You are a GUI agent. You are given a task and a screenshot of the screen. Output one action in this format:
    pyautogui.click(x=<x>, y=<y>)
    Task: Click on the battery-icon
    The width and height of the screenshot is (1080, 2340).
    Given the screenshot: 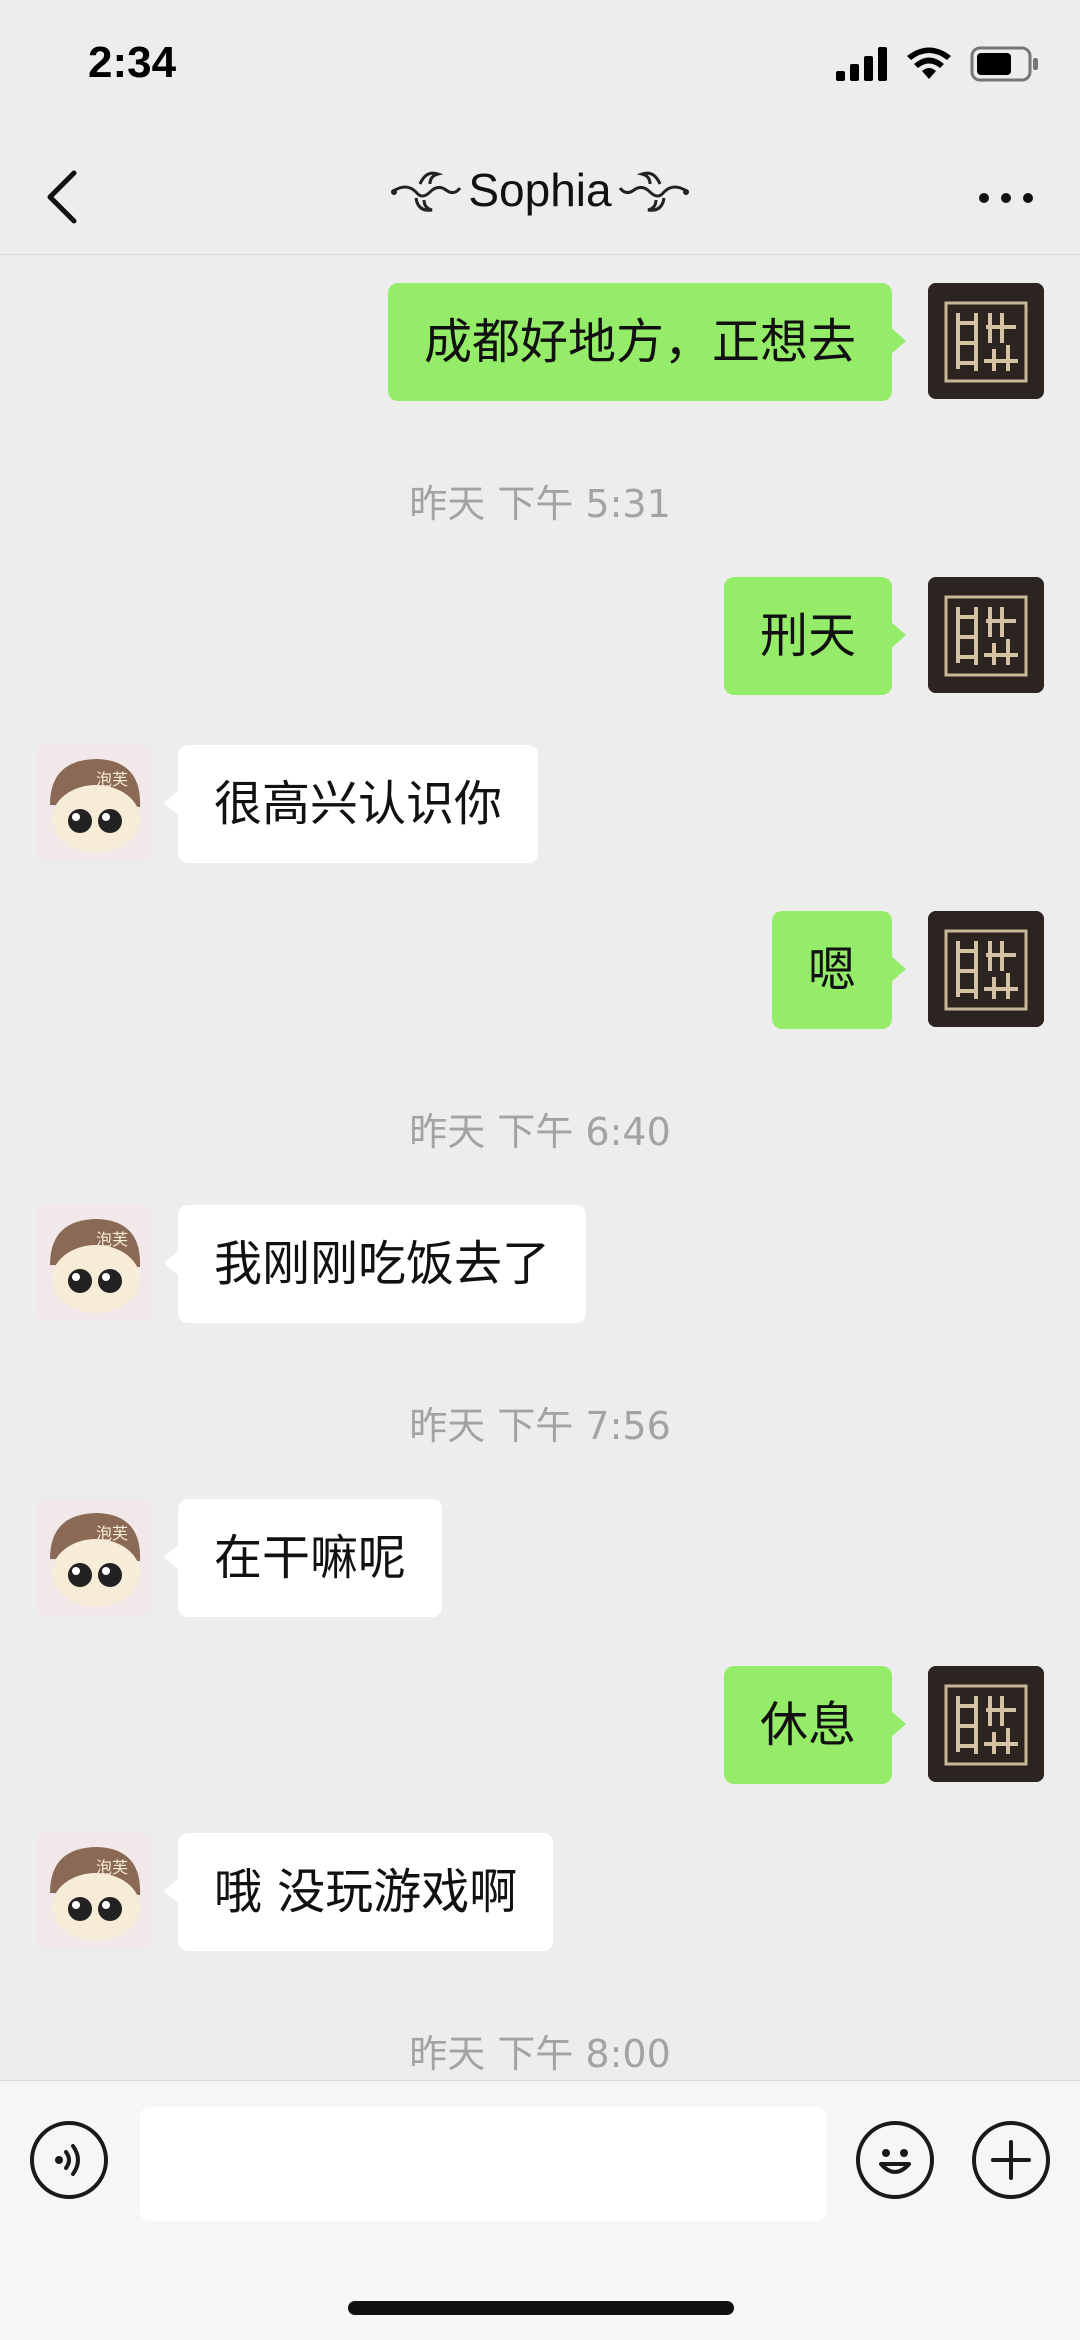 What is the action you would take?
    pyautogui.click(x=1004, y=64)
    